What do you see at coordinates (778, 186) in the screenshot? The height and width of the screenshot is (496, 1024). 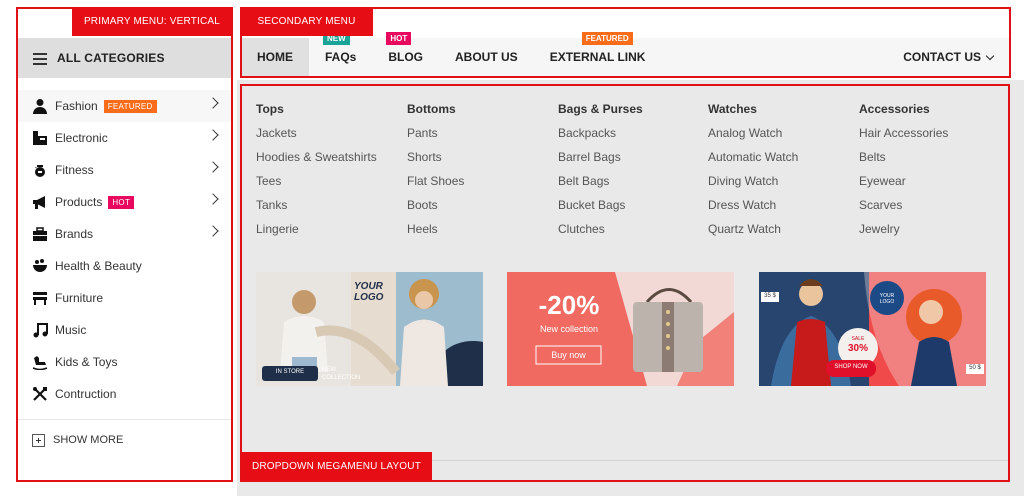 I see `mega-link: Diving Watch` at bounding box center [778, 186].